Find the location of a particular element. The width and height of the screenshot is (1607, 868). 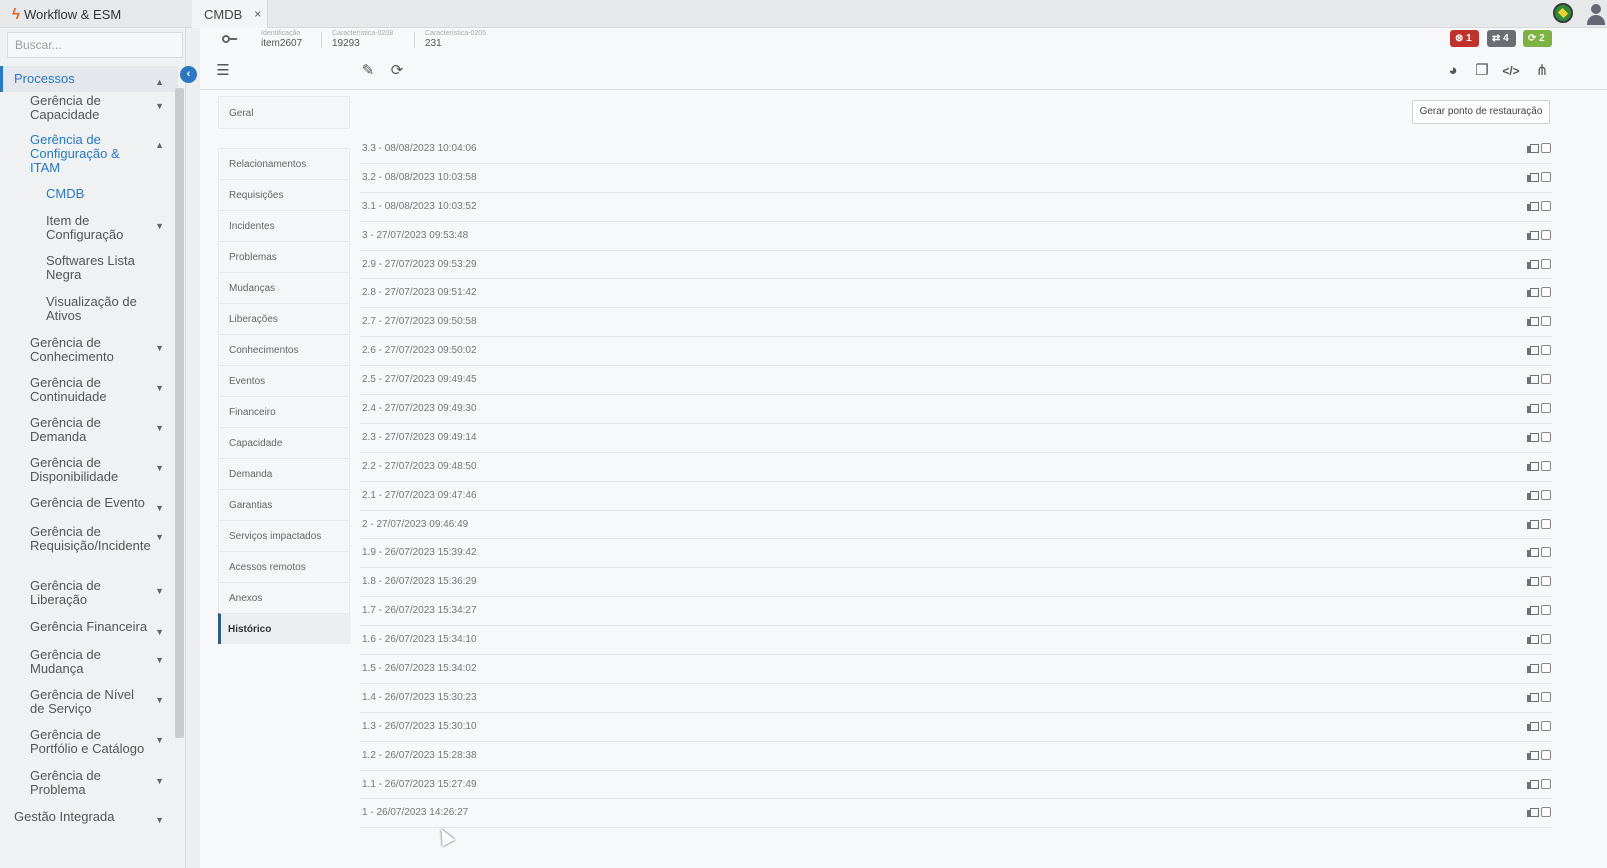

search-input is located at coordinates (95, 45).